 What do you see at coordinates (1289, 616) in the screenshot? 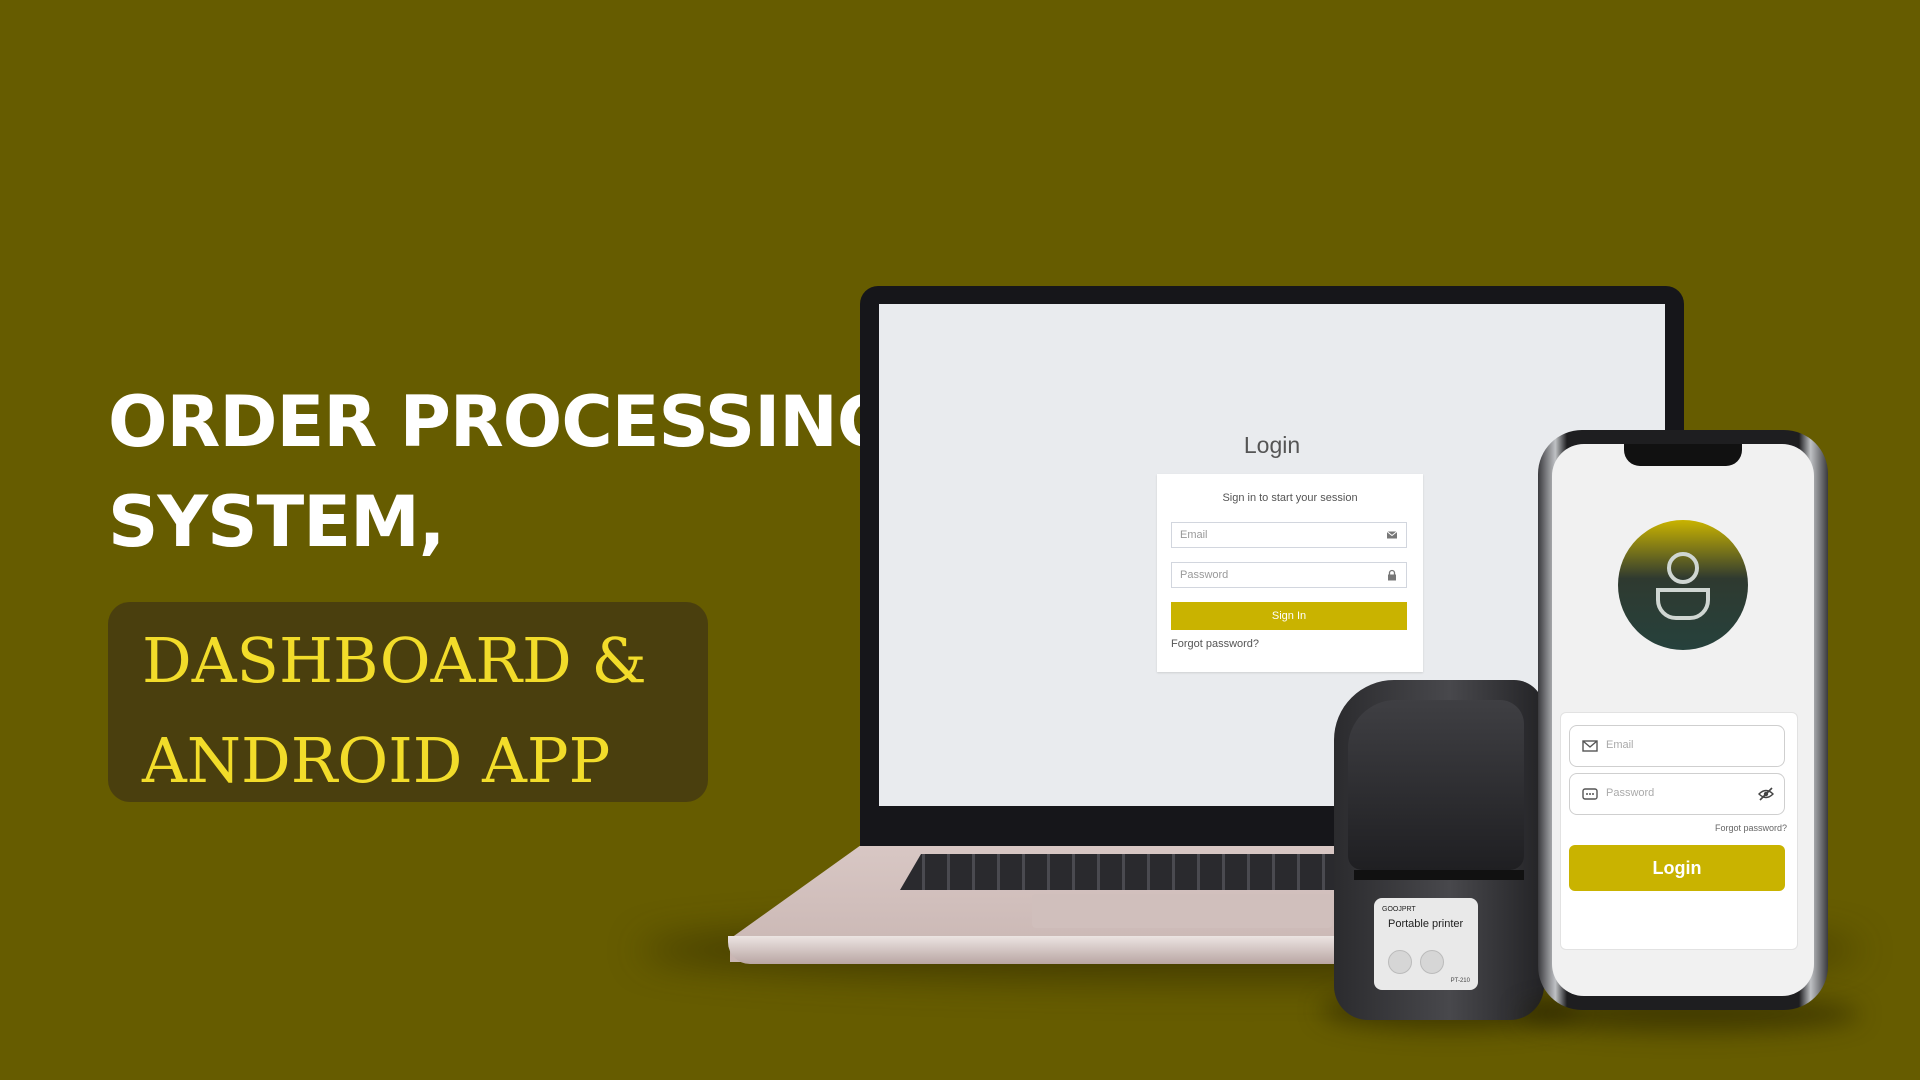
I see `web-sign-in-button: Sign In` at bounding box center [1289, 616].